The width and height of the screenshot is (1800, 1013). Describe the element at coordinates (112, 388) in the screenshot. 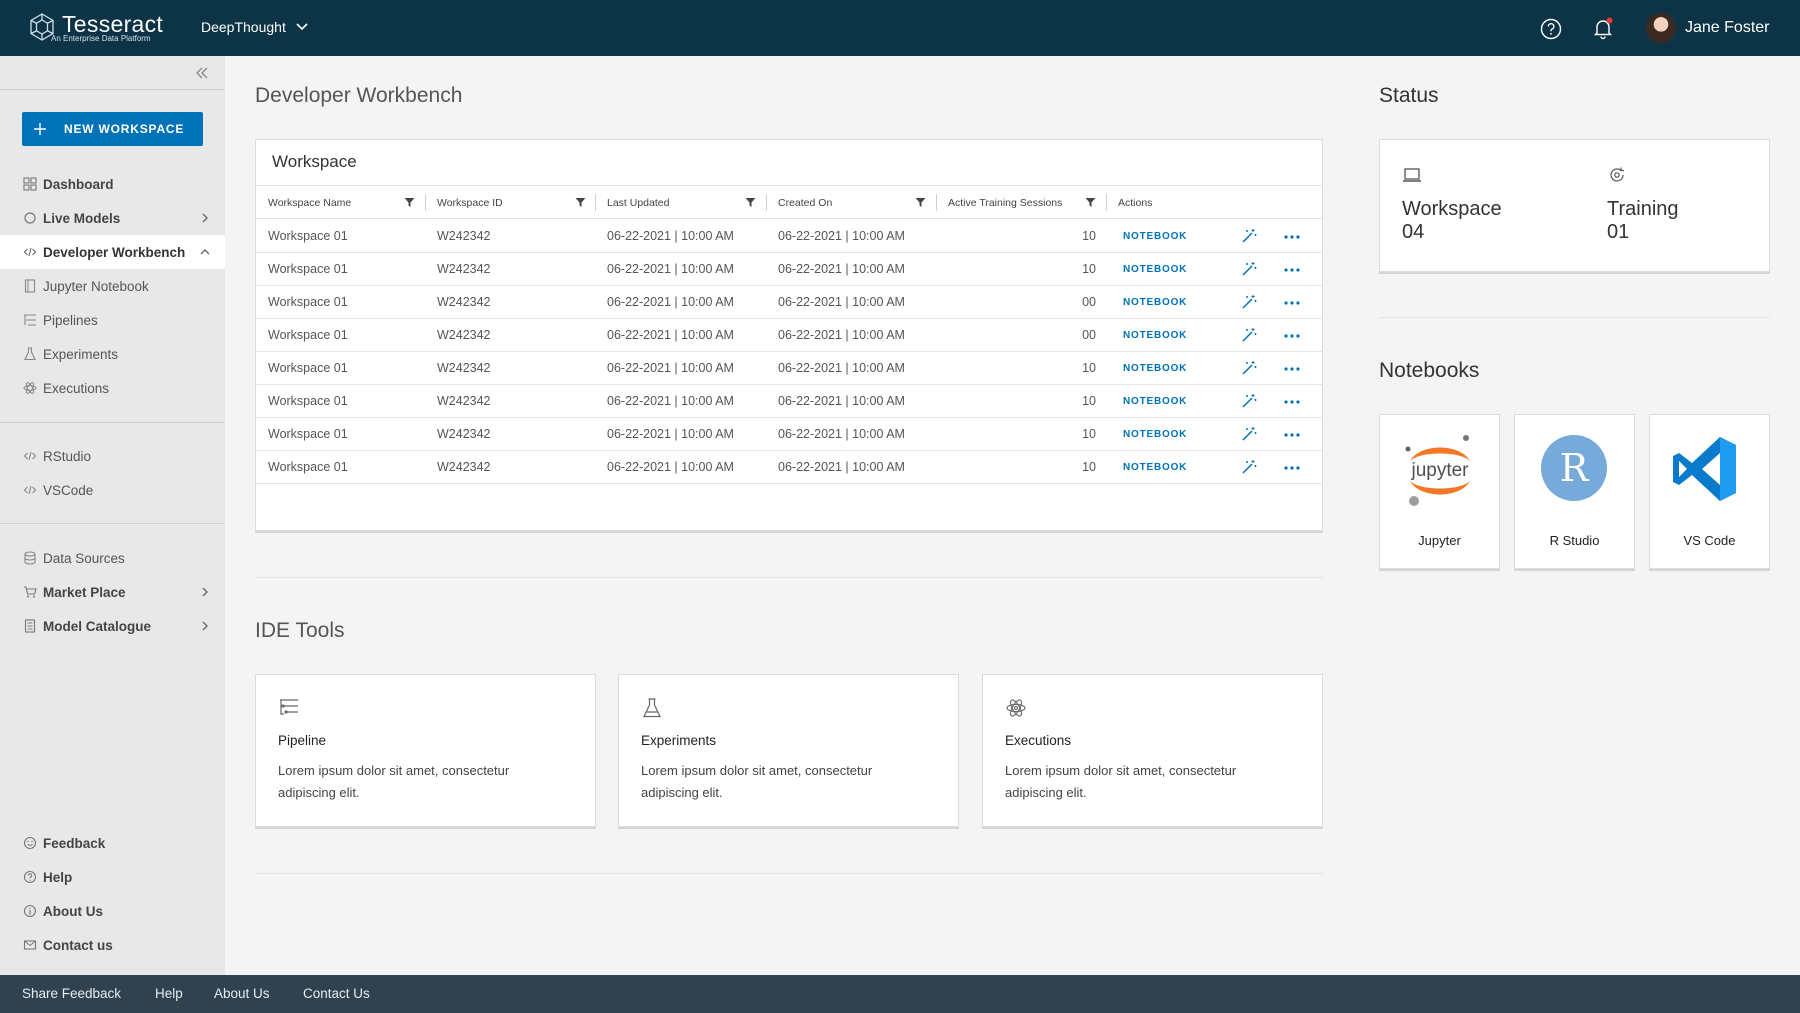

I see `sidebar-item-executions: Executions` at that location.